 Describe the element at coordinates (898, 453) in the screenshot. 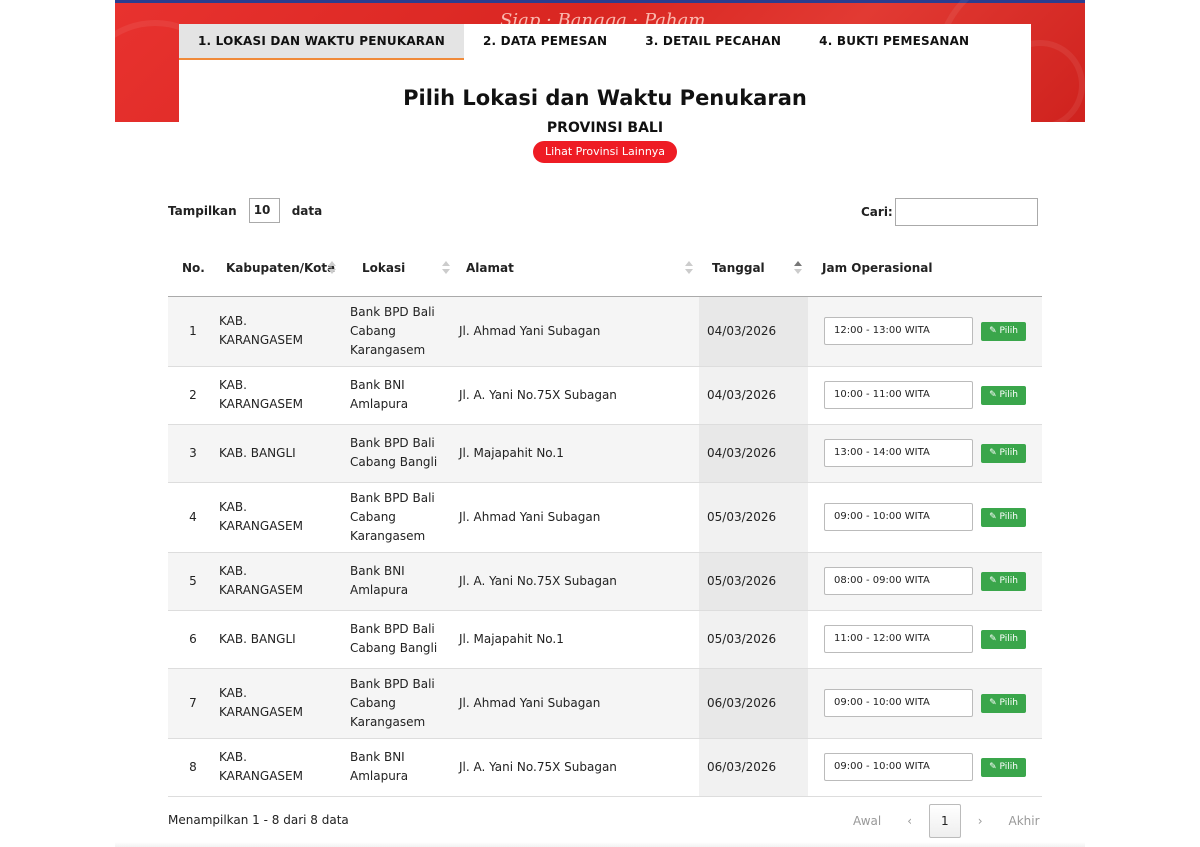

I see `jam-select: 13:00 - 14:00 WITA` at that location.